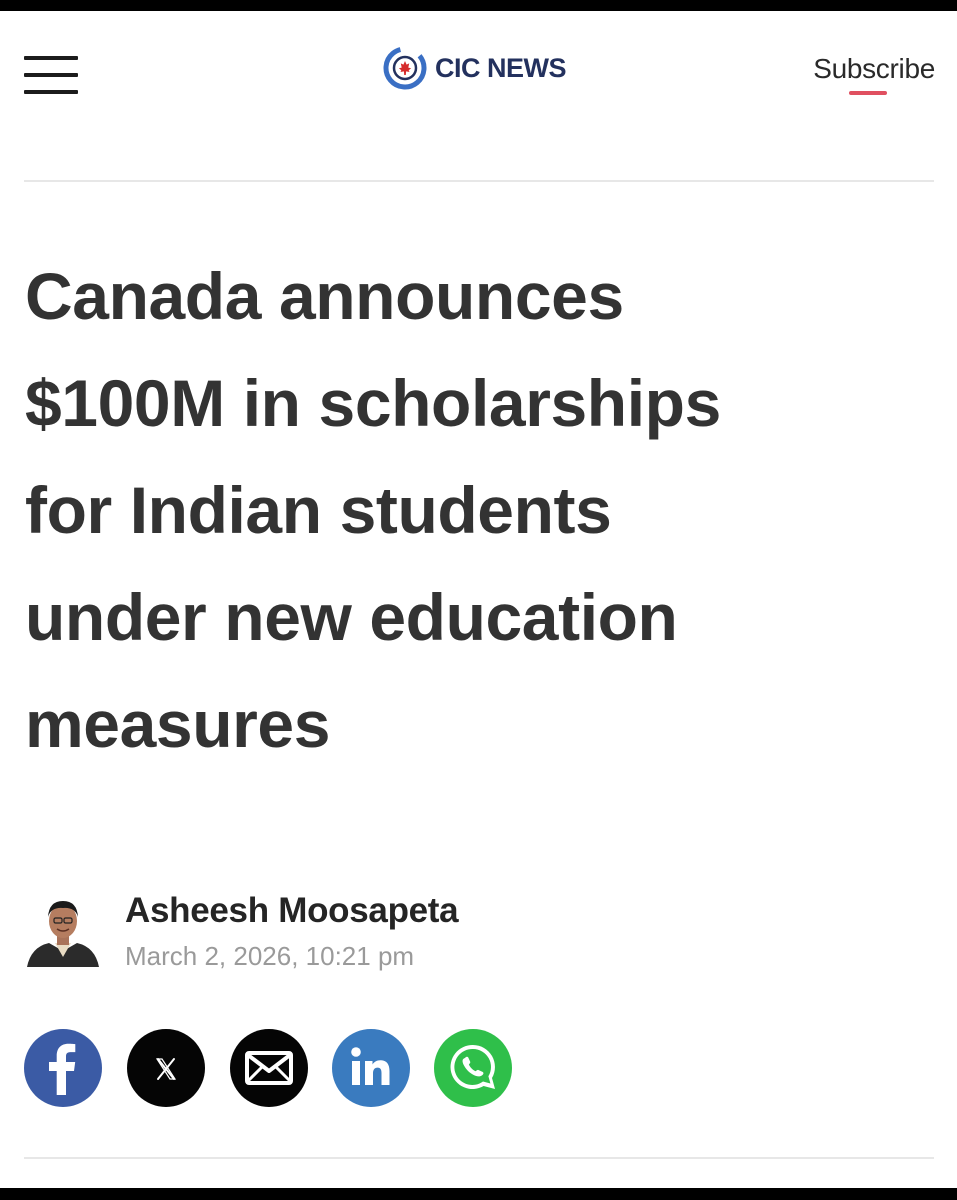  I want to click on x-icon, so click(166, 1069).